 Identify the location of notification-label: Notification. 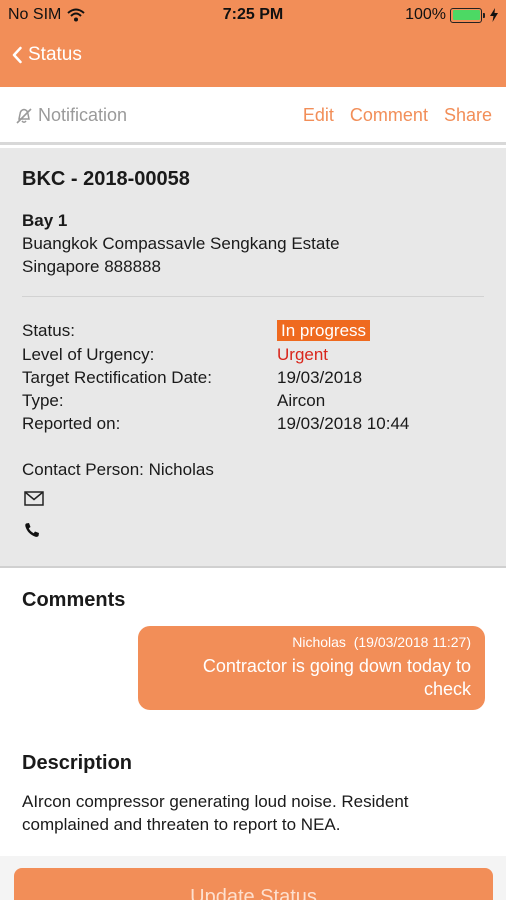
(83, 115).